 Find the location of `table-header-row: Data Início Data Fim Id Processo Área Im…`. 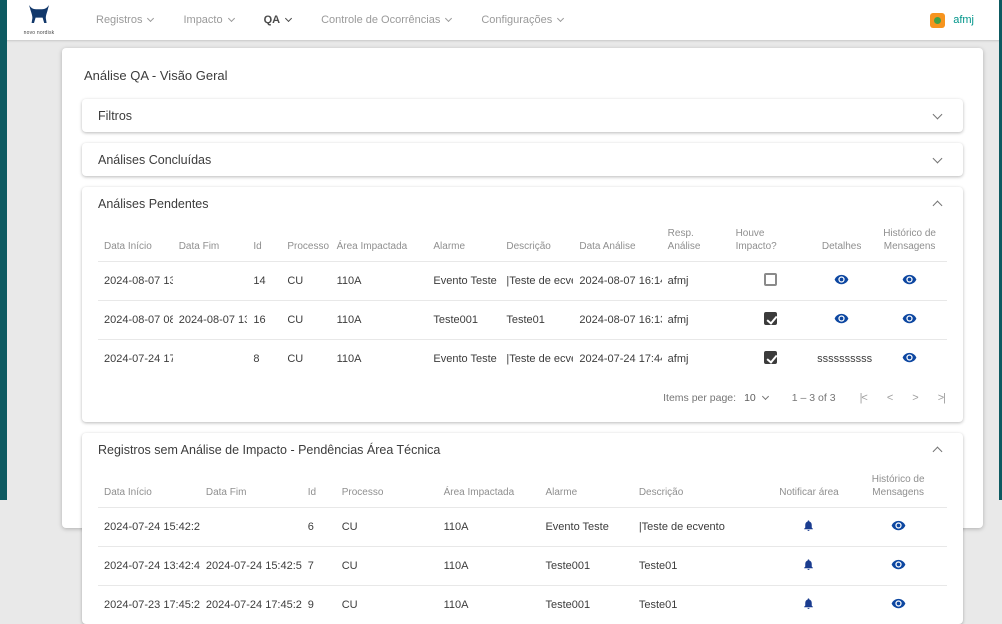

table-header-row: Data Início Data Fim Id Processo Área Im… is located at coordinates (522, 241).